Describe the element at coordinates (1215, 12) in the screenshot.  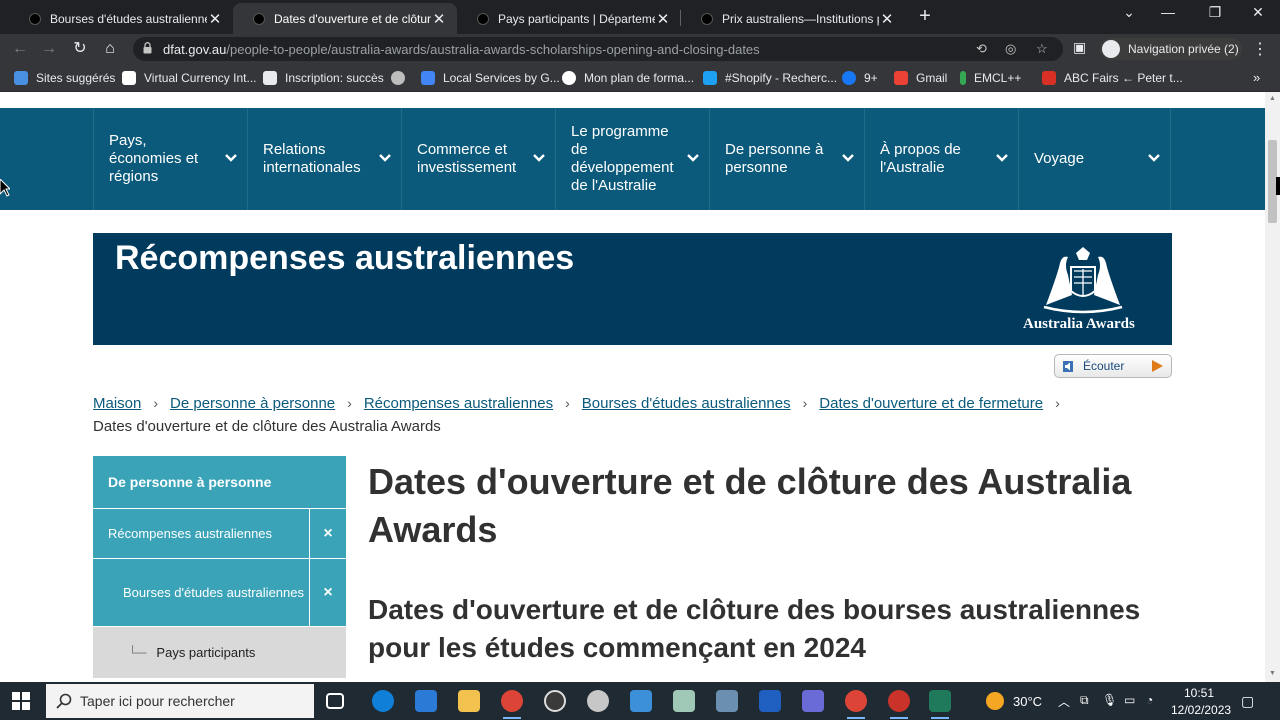
I see `restore-icon: ❐` at that location.